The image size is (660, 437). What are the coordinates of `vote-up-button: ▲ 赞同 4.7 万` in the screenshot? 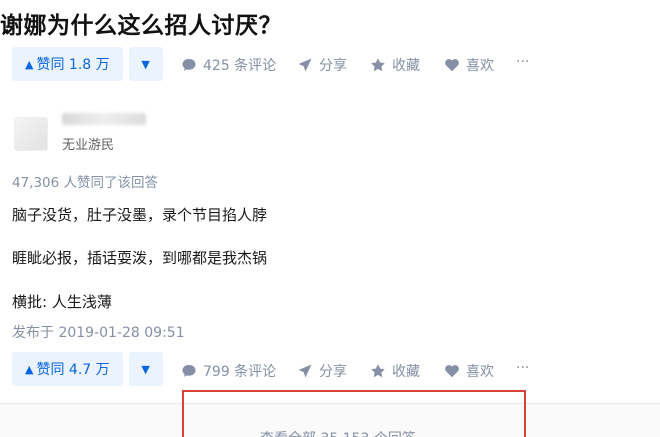 It's located at (67, 369).